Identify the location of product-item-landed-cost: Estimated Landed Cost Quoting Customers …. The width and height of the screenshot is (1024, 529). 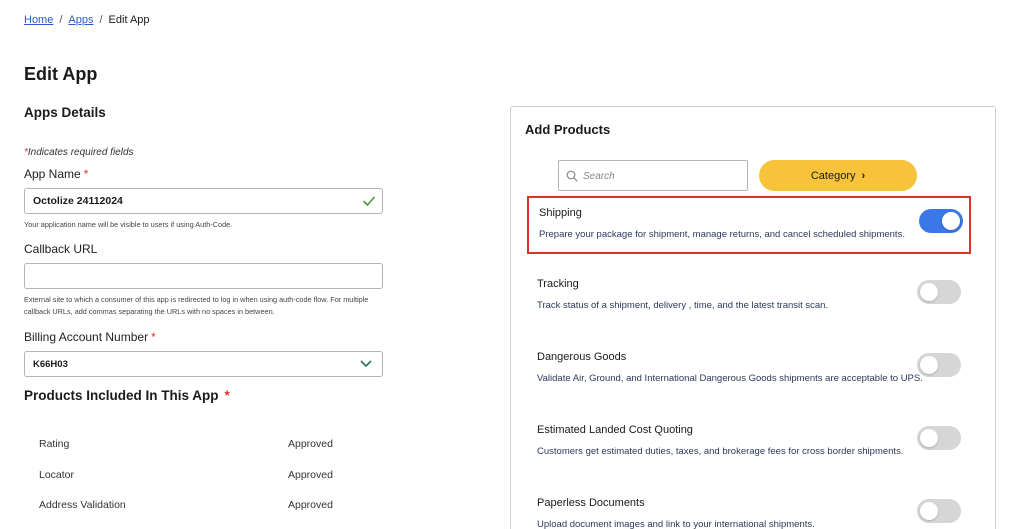
(749, 444).